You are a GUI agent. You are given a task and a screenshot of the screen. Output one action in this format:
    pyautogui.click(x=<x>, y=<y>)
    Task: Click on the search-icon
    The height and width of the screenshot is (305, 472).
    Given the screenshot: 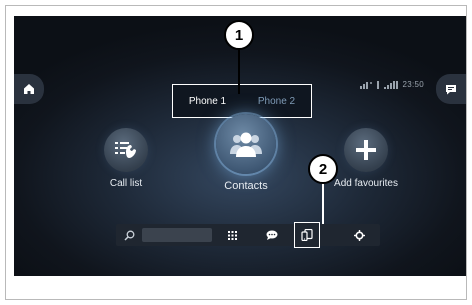 What is the action you would take?
    pyautogui.click(x=128, y=235)
    